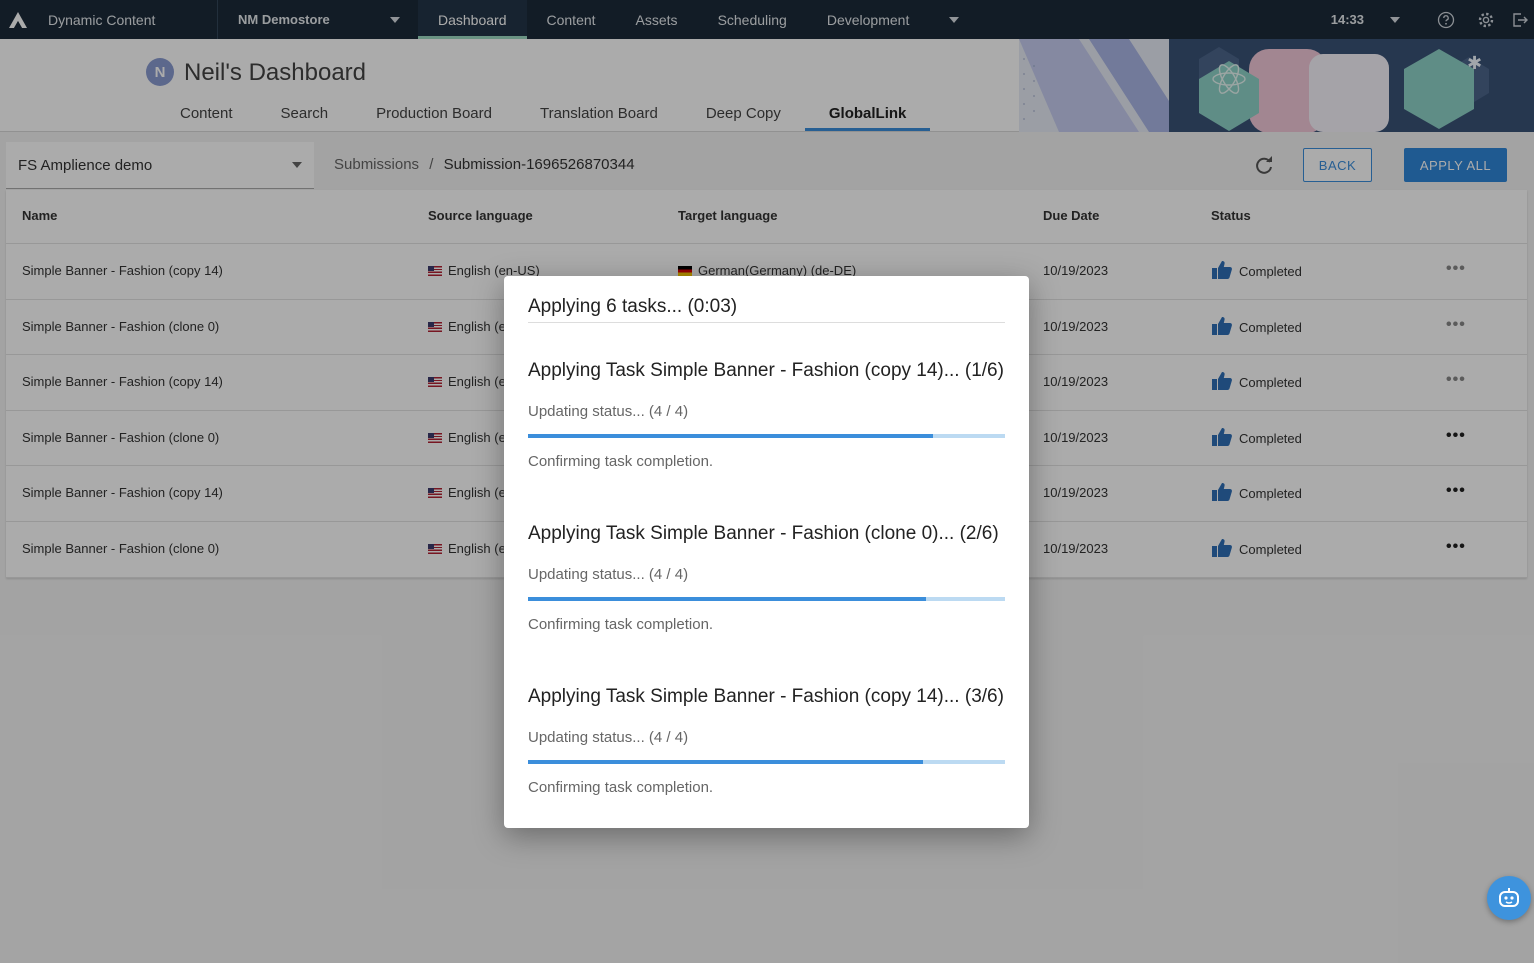 The height and width of the screenshot is (963, 1534). I want to click on chatbot-icon, so click(1509, 898).